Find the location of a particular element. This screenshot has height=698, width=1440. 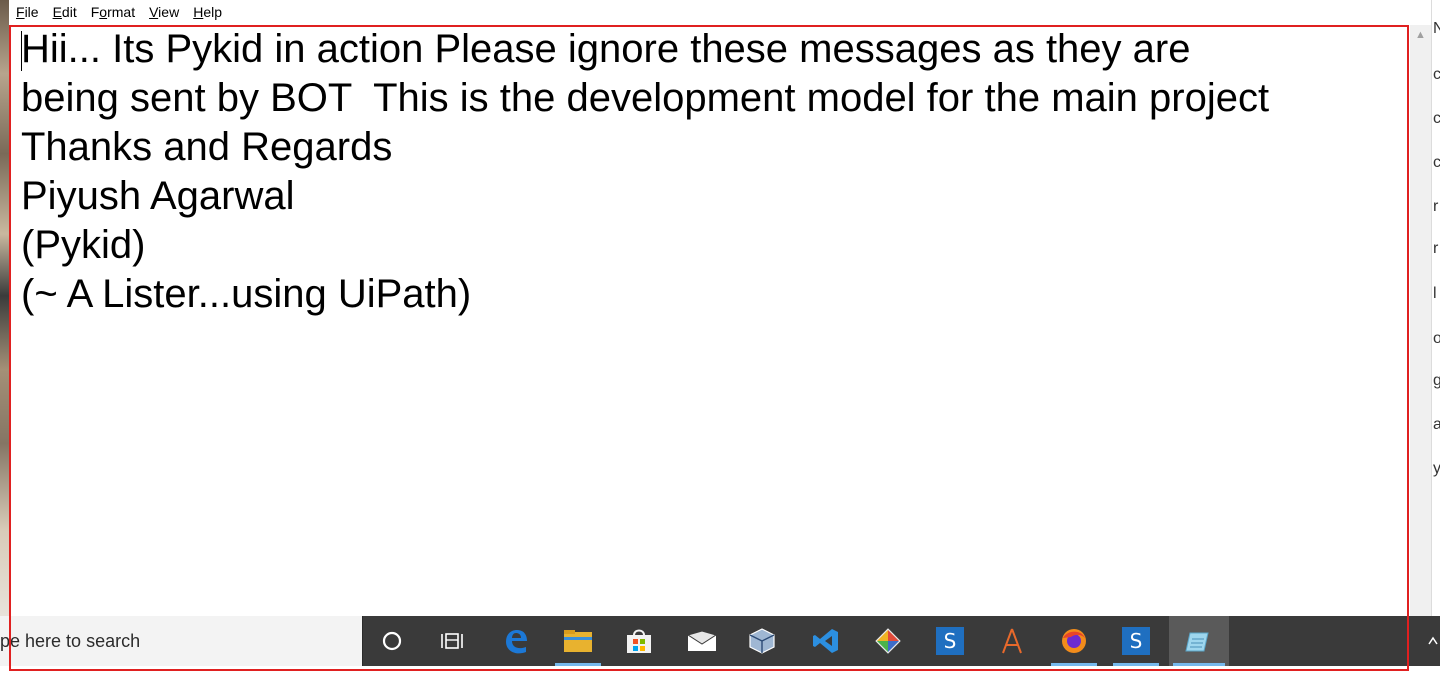

search-placeholder: pe here to search is located at coordinates (70, 640).